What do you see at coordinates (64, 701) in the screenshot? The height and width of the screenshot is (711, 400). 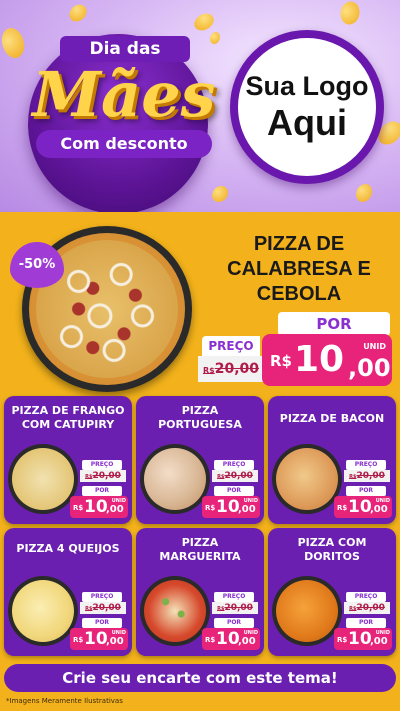 I see `disclaimer: *Imagens Meramente Ilustrativas` at bounding box center [64, 701].